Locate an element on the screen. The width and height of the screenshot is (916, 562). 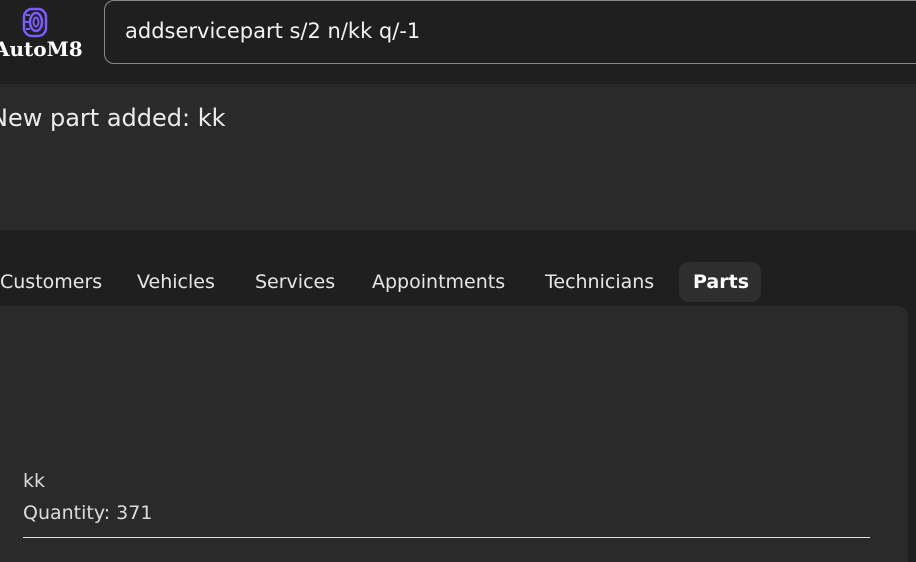
app-logo: AutoM8 is located at coordinates (45, 34).